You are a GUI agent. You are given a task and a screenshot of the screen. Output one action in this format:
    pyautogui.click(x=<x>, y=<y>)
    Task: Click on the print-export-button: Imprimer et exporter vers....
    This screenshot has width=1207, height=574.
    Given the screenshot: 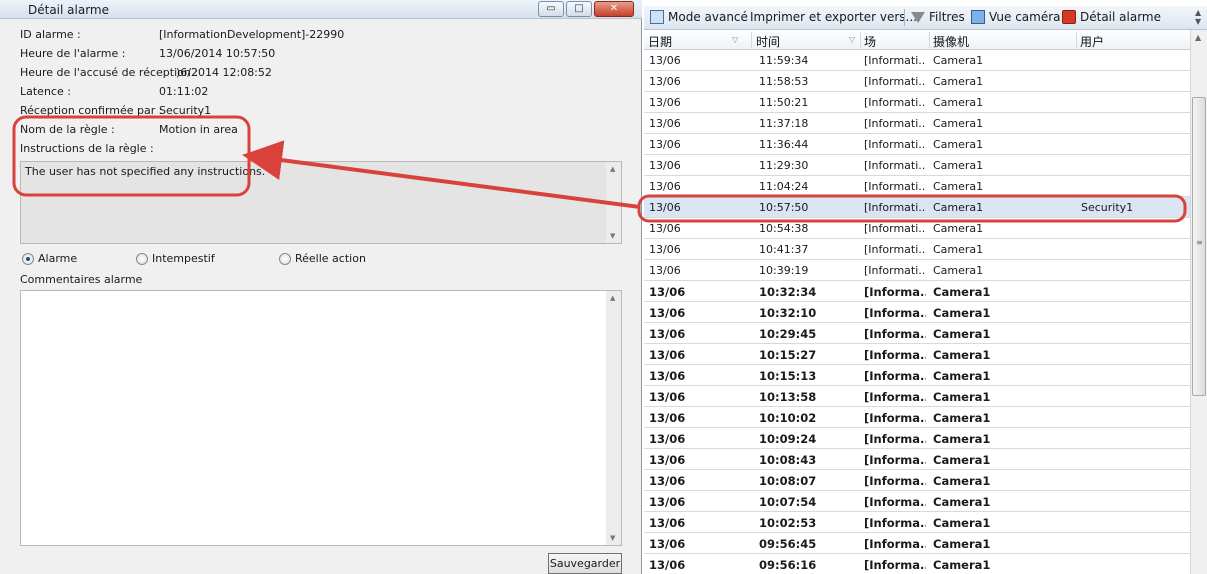 What is the action you would take?
    pyautogui.click(x=835, y=17)
    